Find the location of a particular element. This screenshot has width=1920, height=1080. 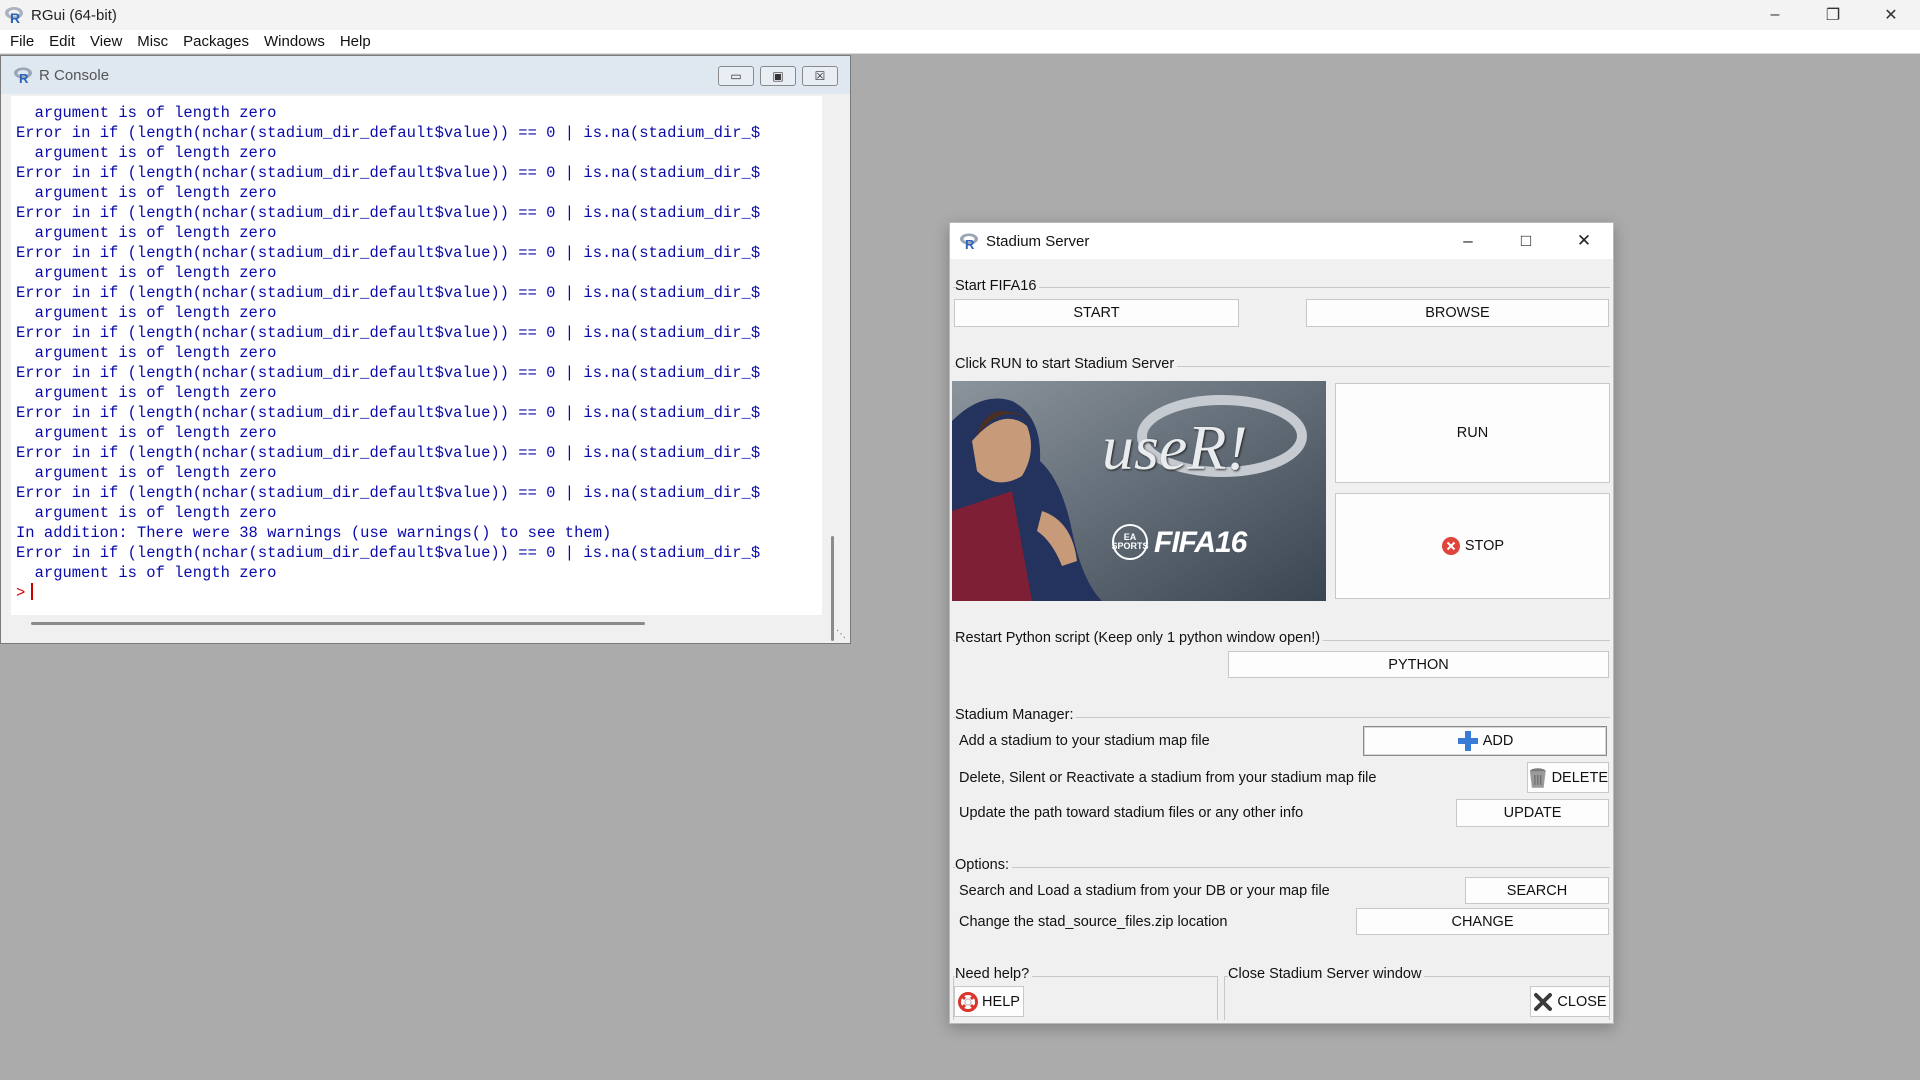

start-button: START is located at coordinates (1096, 313).